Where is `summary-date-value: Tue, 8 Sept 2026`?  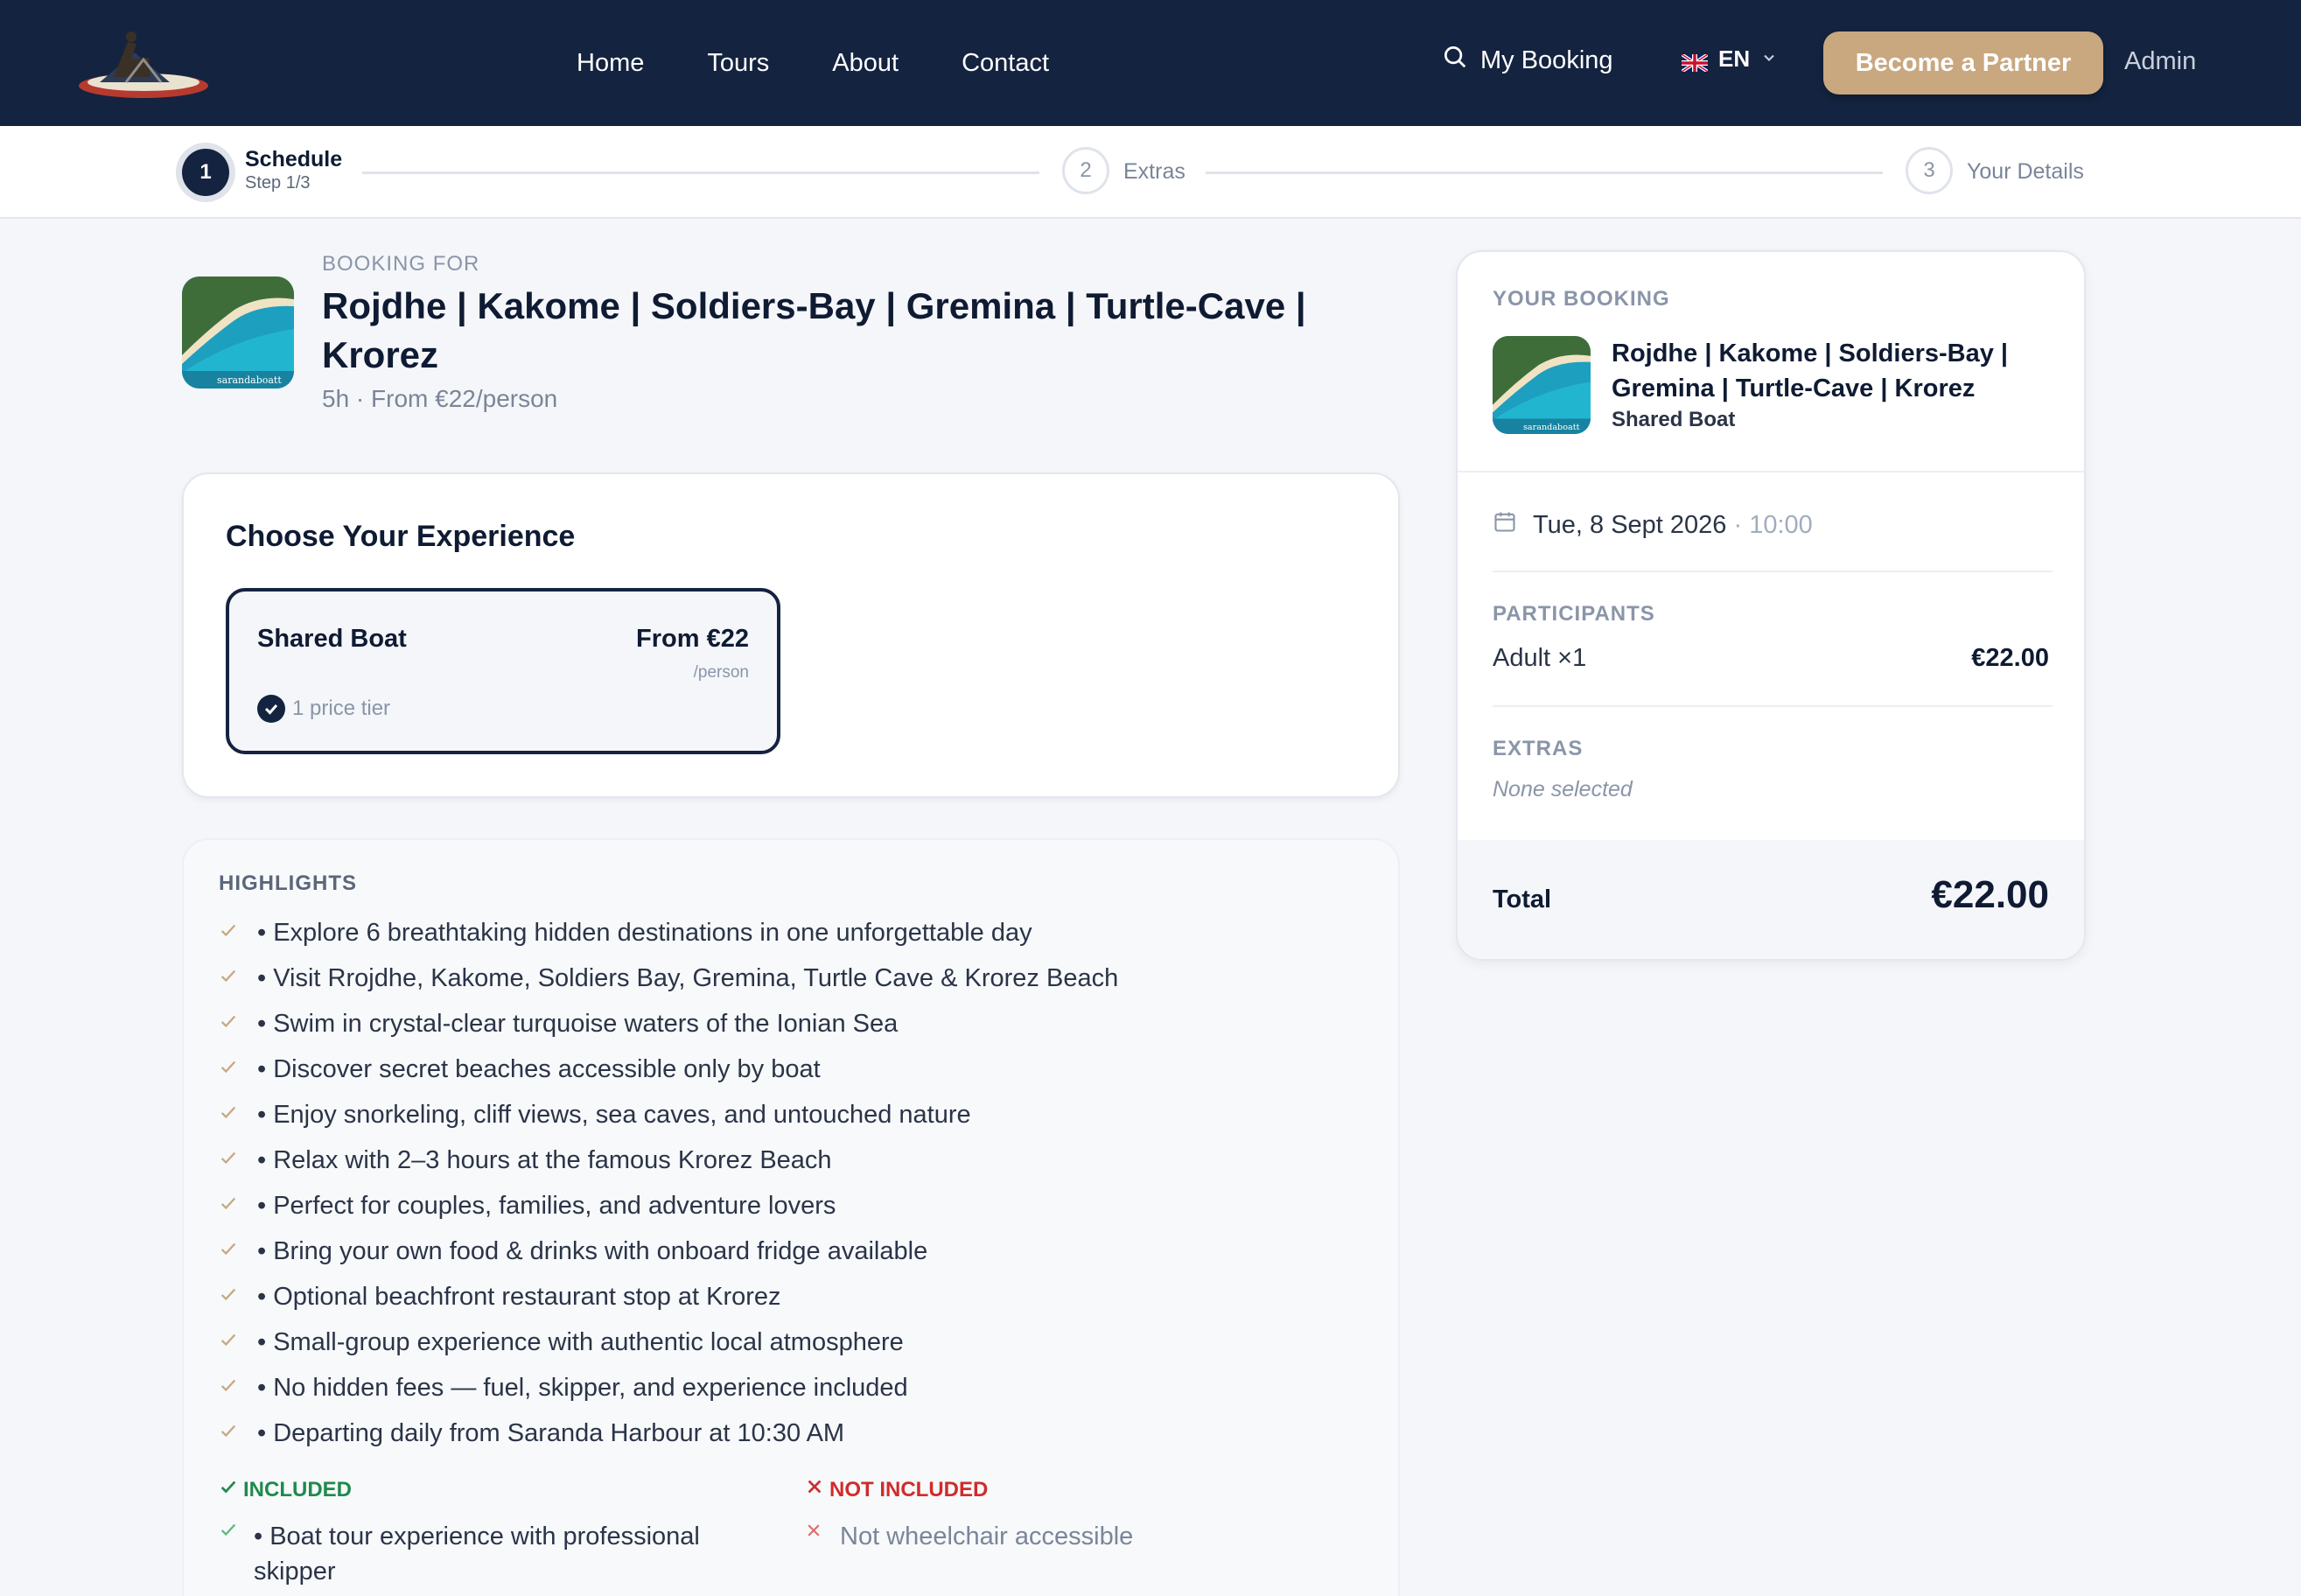
summary-date-value: Tue, 8 Sept 2026 is located at coordinates (1630, 524).